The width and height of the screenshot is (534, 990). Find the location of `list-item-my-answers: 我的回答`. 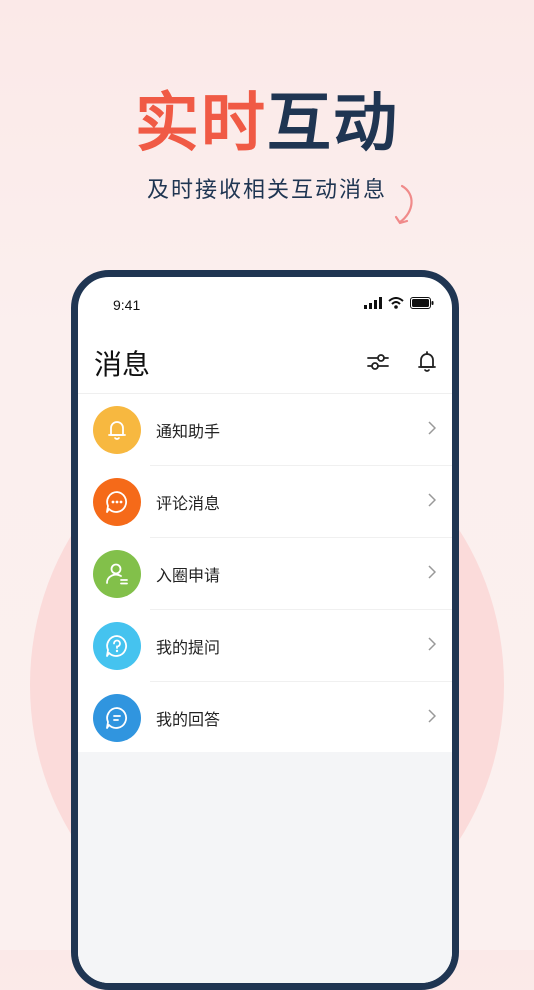

list-item-my-answers: 我的回答 is located at coordinates (265, 718).